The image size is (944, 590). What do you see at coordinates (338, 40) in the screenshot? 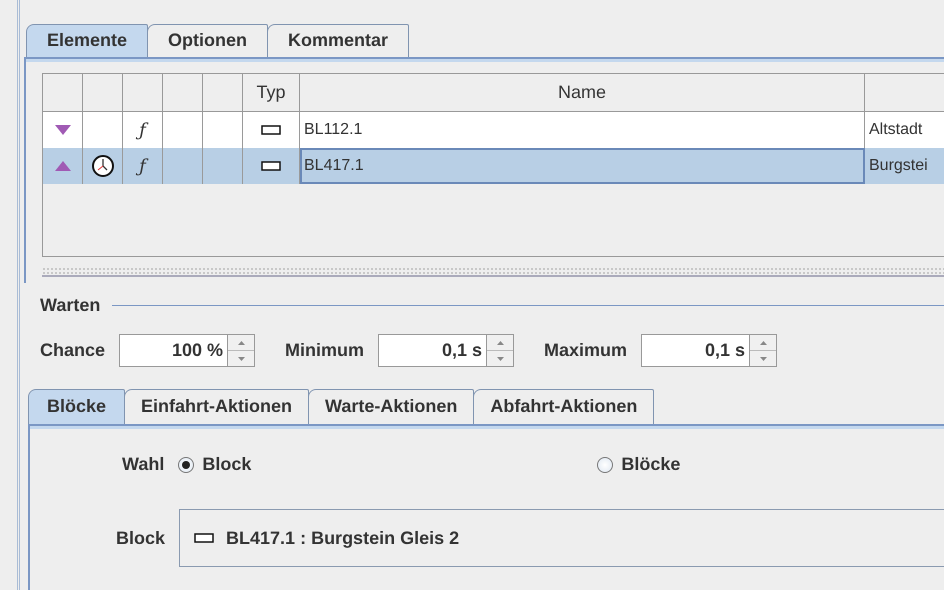
I see `tab: Kommentar` at bounding box center [338, 40].